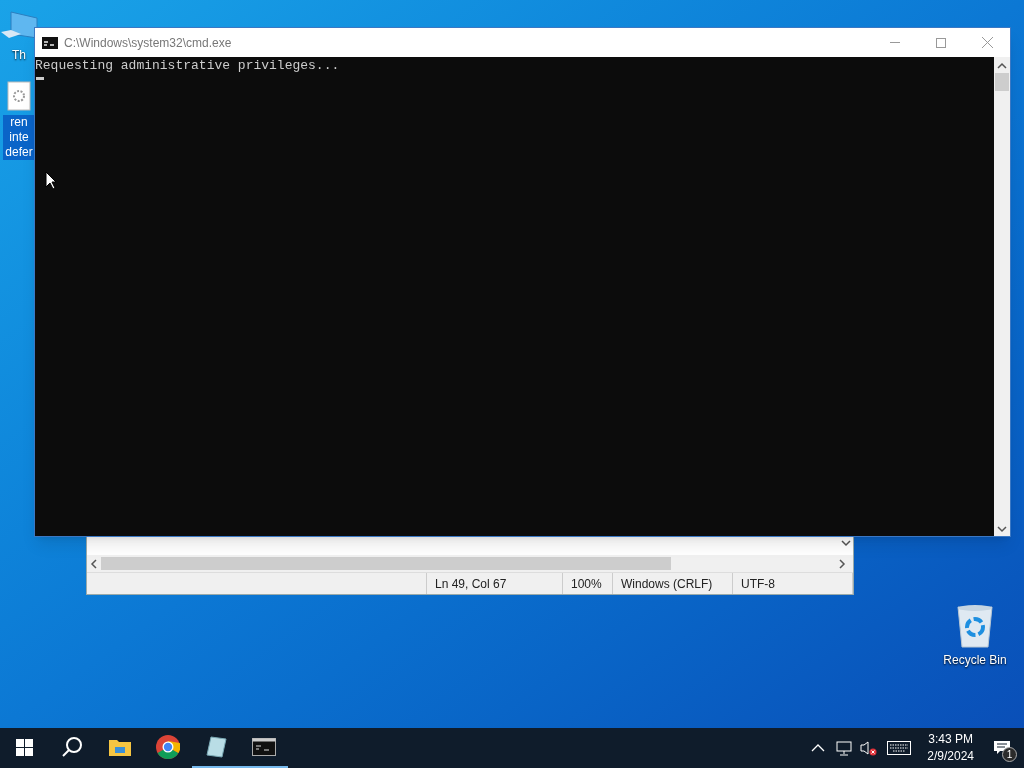 This screenshot has width=1024, height=768. What do you see at coordinates (168, 747) in the screenshot?
I see `browser-logo-icon` at bounding box center [168, 747].